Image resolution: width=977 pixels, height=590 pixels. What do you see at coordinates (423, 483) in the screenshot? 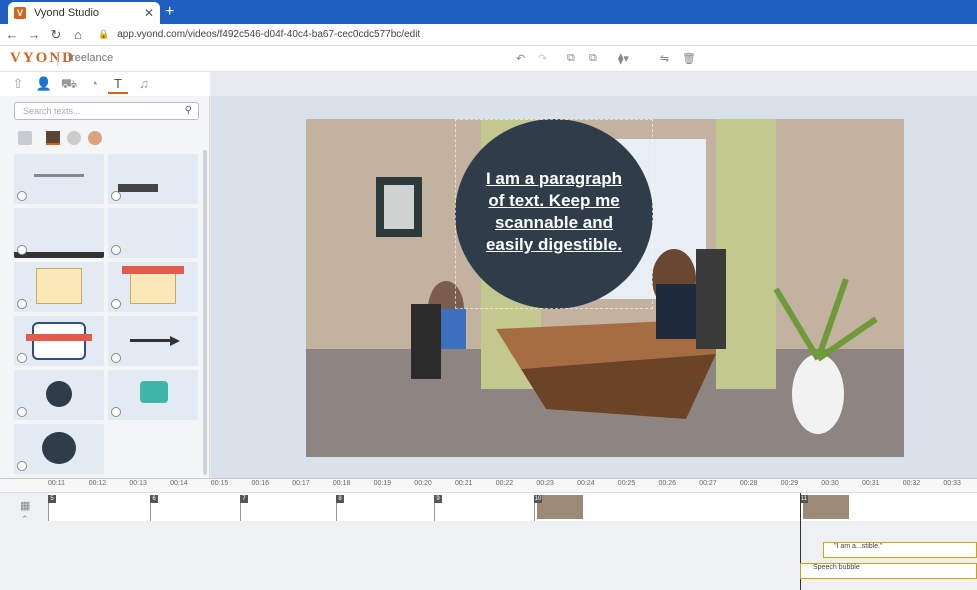
I see `ruler-tick-label: 00:20` at bounding box center [423, 483].